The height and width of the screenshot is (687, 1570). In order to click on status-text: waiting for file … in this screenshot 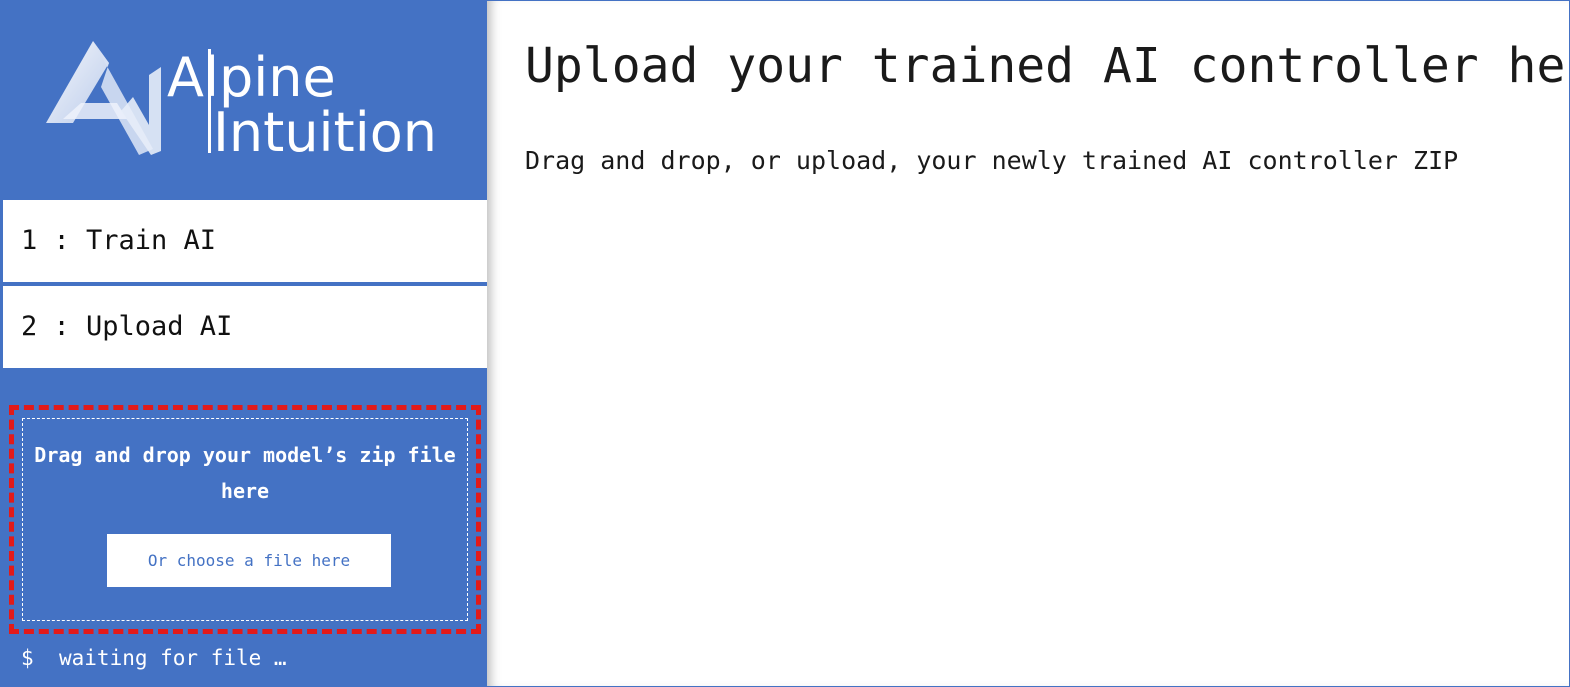, I will do `click(173, 658)`.